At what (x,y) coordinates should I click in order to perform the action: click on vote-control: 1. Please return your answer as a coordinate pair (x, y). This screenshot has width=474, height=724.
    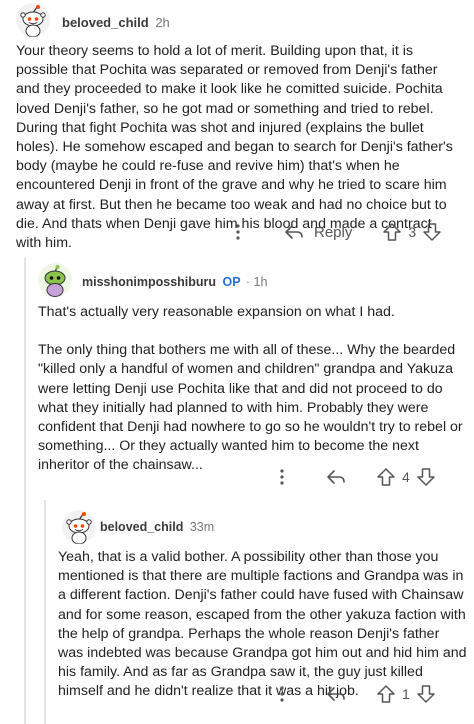
    Looking at the image, I should click on (406, 694).